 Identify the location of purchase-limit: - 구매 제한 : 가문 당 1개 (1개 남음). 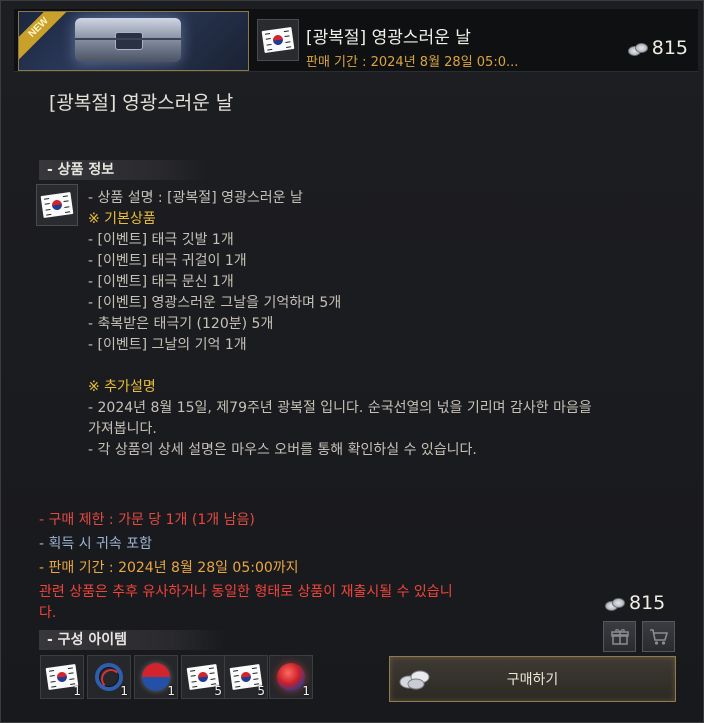
(147, 519).